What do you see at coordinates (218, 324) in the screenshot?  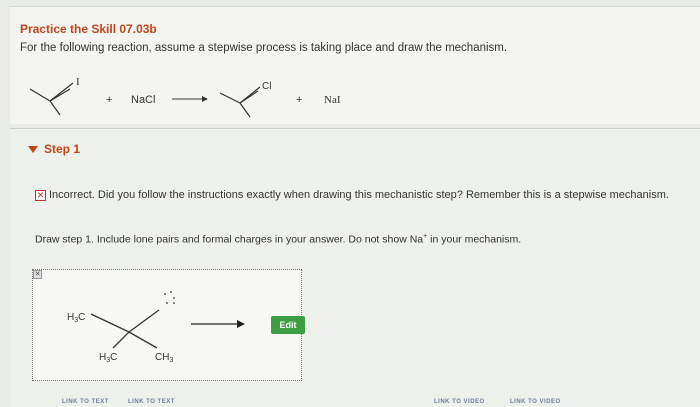 I see `mechanism-arrow` at bounding box center [218, 324].